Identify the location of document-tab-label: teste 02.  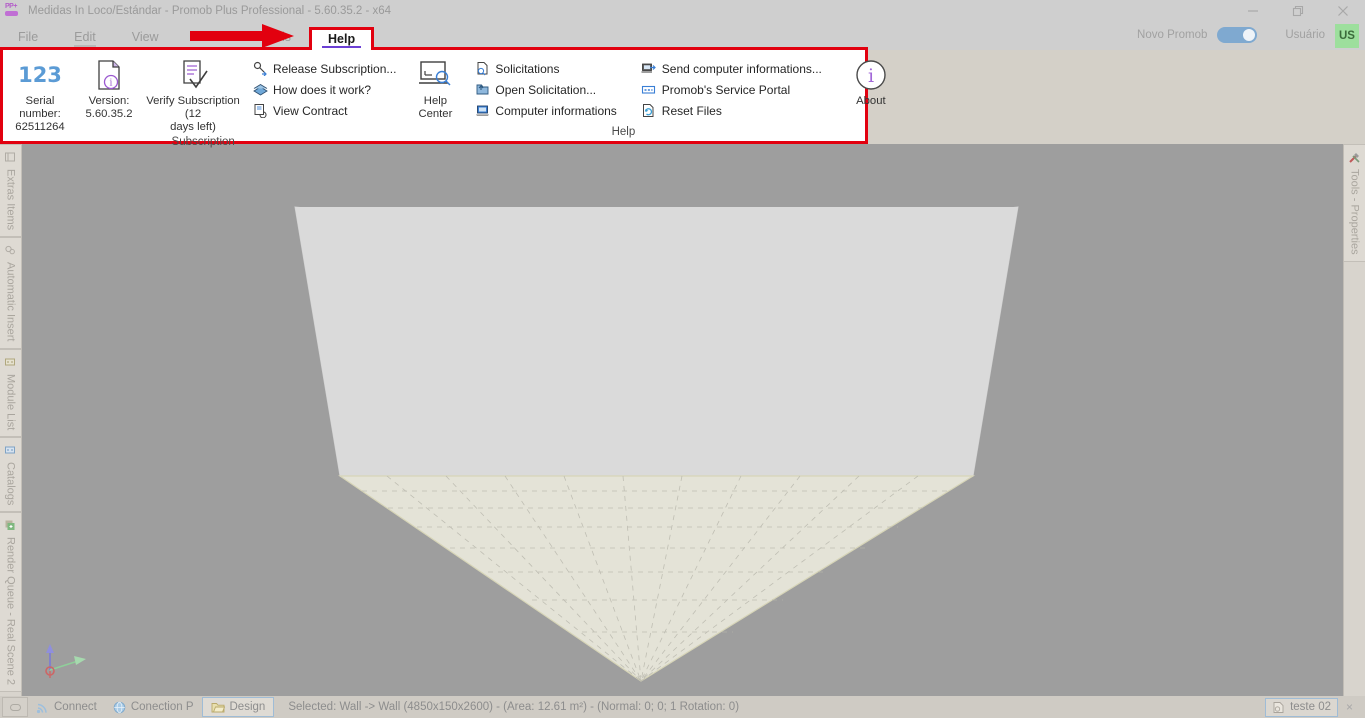
(1310, 707).